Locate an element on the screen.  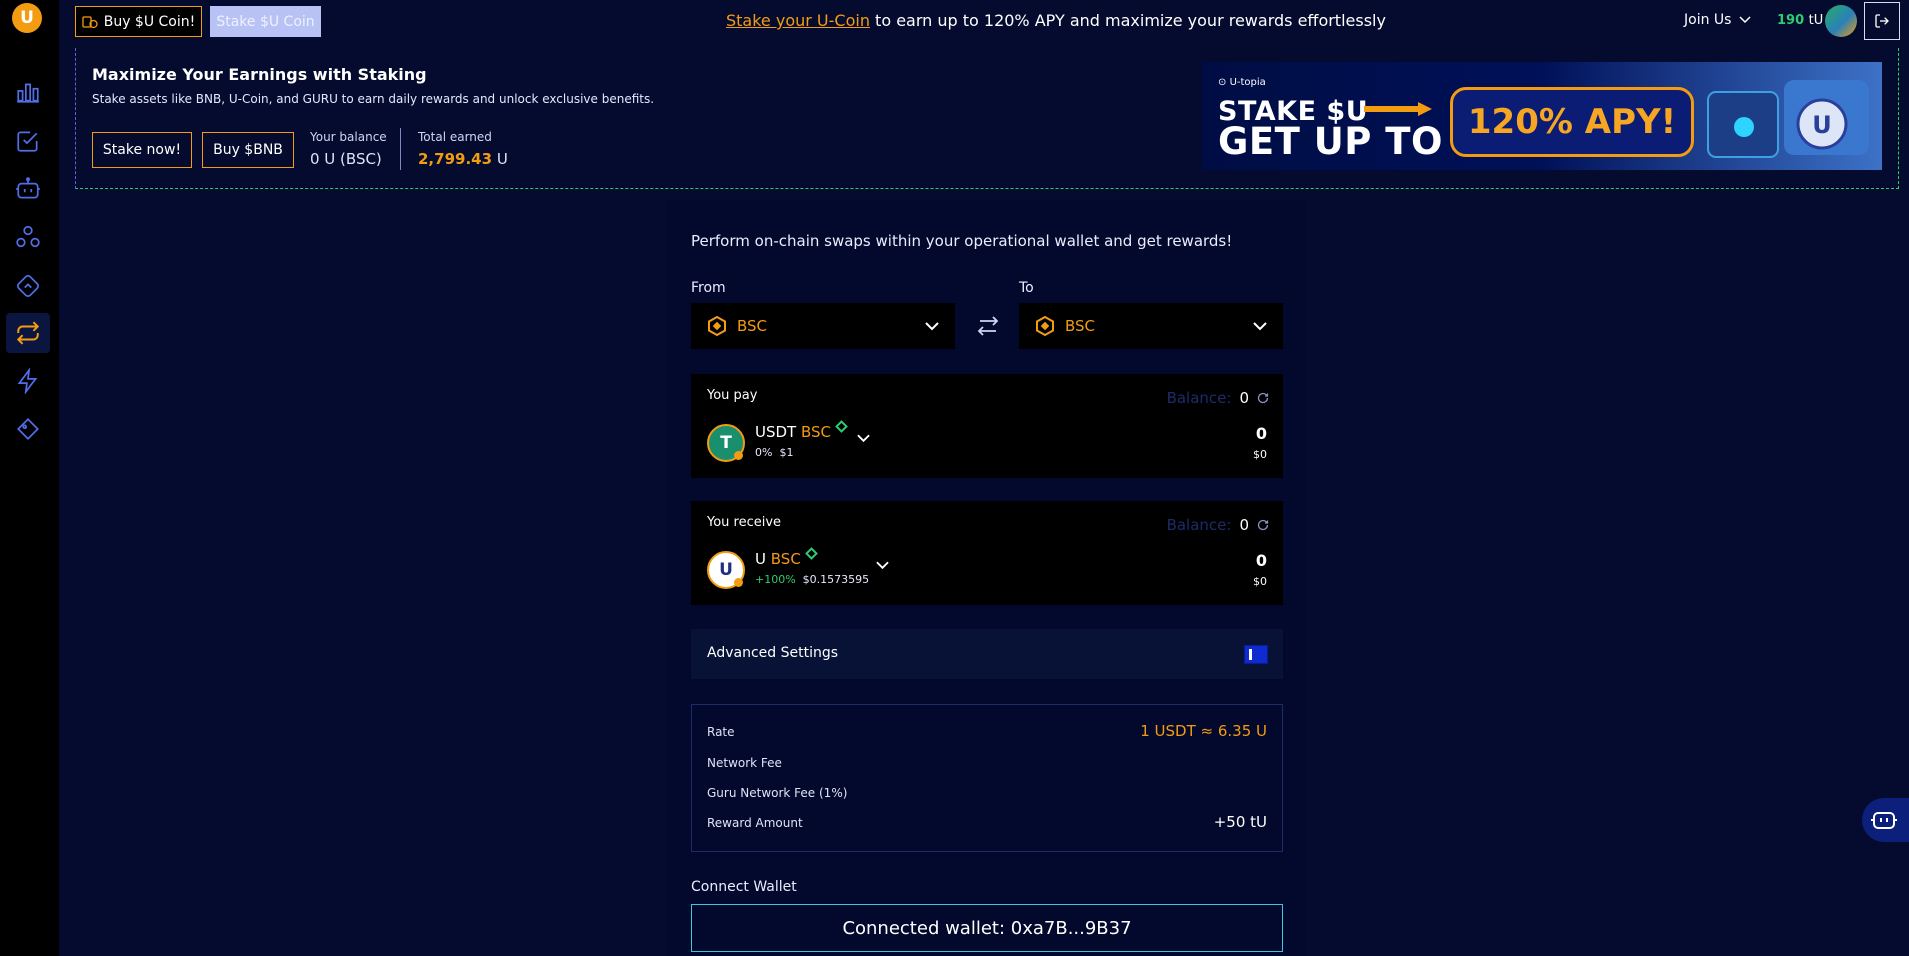
lightning-icon is located at coordinates (27, 381).